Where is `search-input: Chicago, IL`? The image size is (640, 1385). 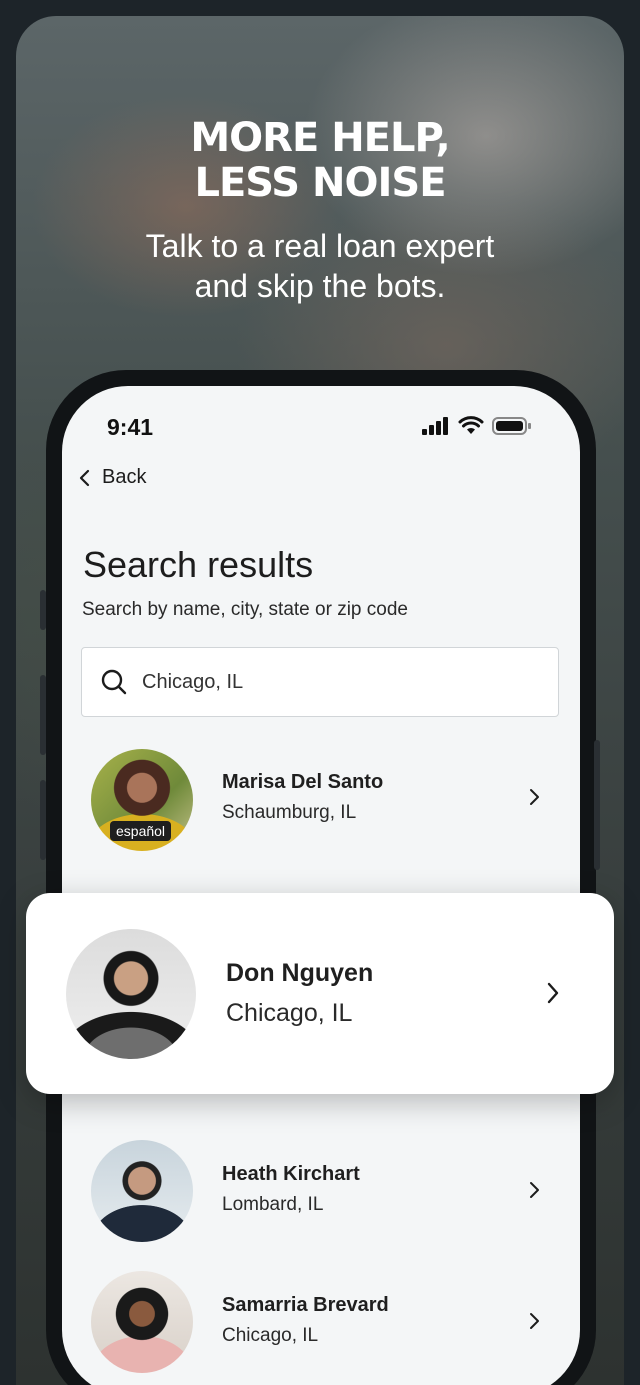
search-input: Chicago, IL is located at coordinates (320, 682).